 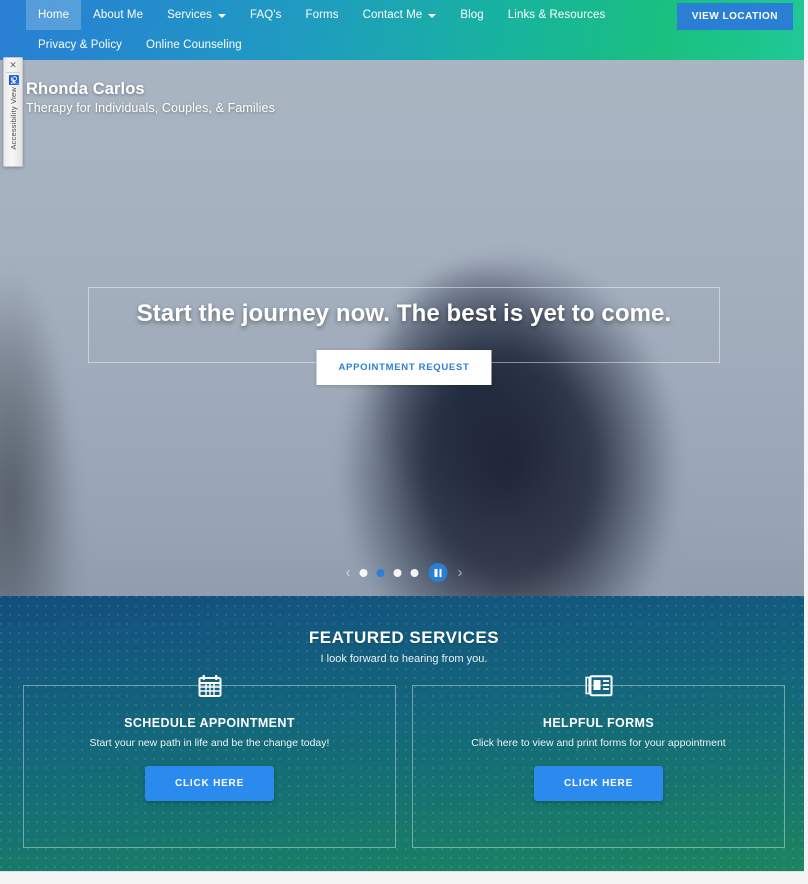 What do you see at coordinates (404, 367) in the screenshot?
I see `appointment-request-button: APPOINTMENT REQUEST` at bounding box center [404, 367].